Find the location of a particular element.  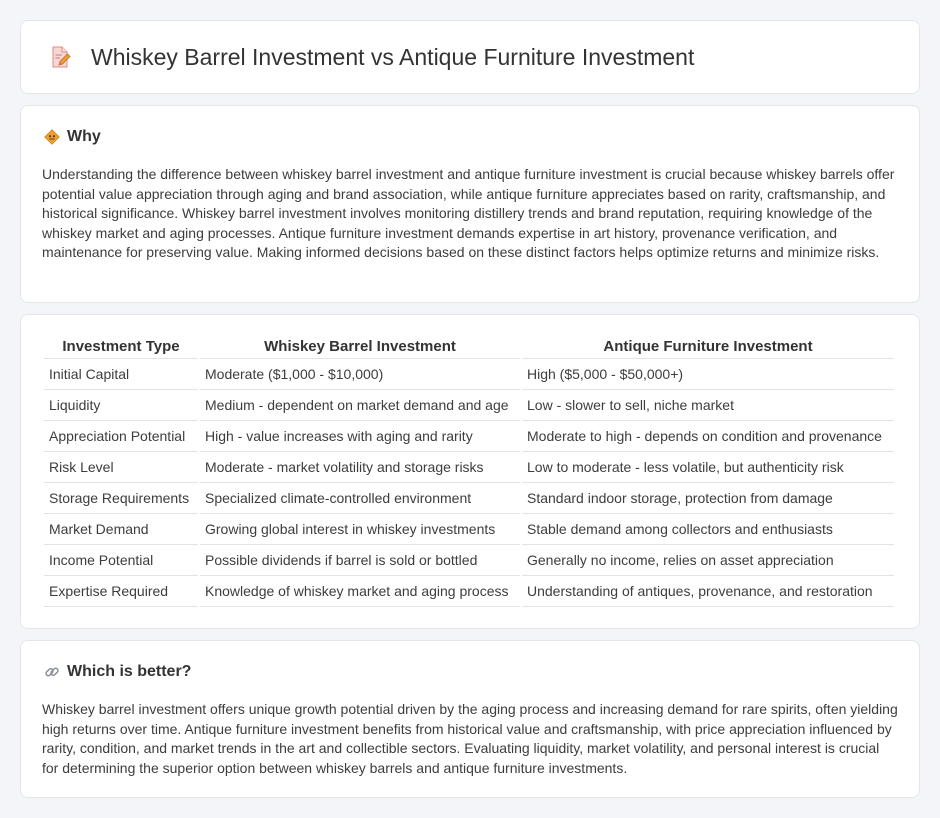

why-heading-row: Why is located at coordinates (72, 137).